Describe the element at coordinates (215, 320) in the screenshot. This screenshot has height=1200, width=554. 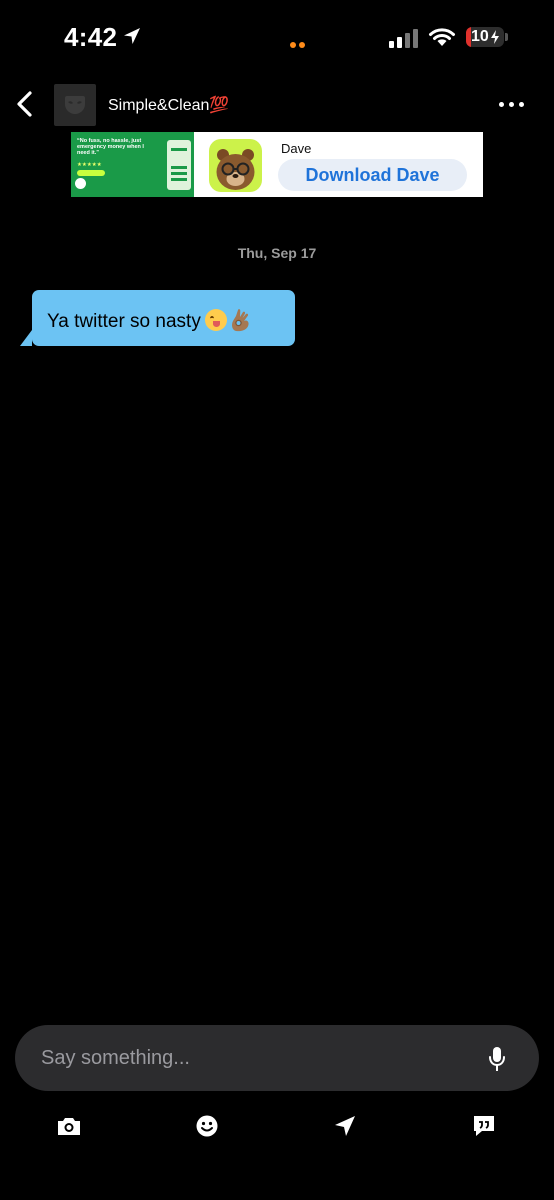
I see `face-savoring-food-icon` at that location.